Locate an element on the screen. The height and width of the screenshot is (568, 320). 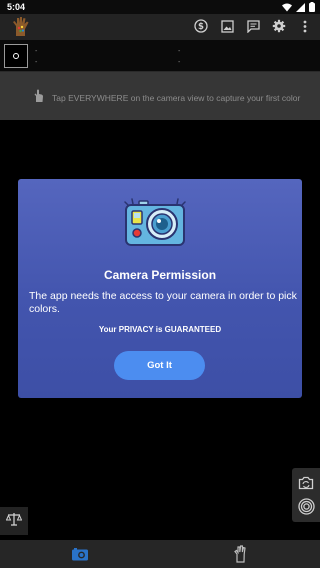
color-value-mid-2: - is located at coordinates (179, 62).